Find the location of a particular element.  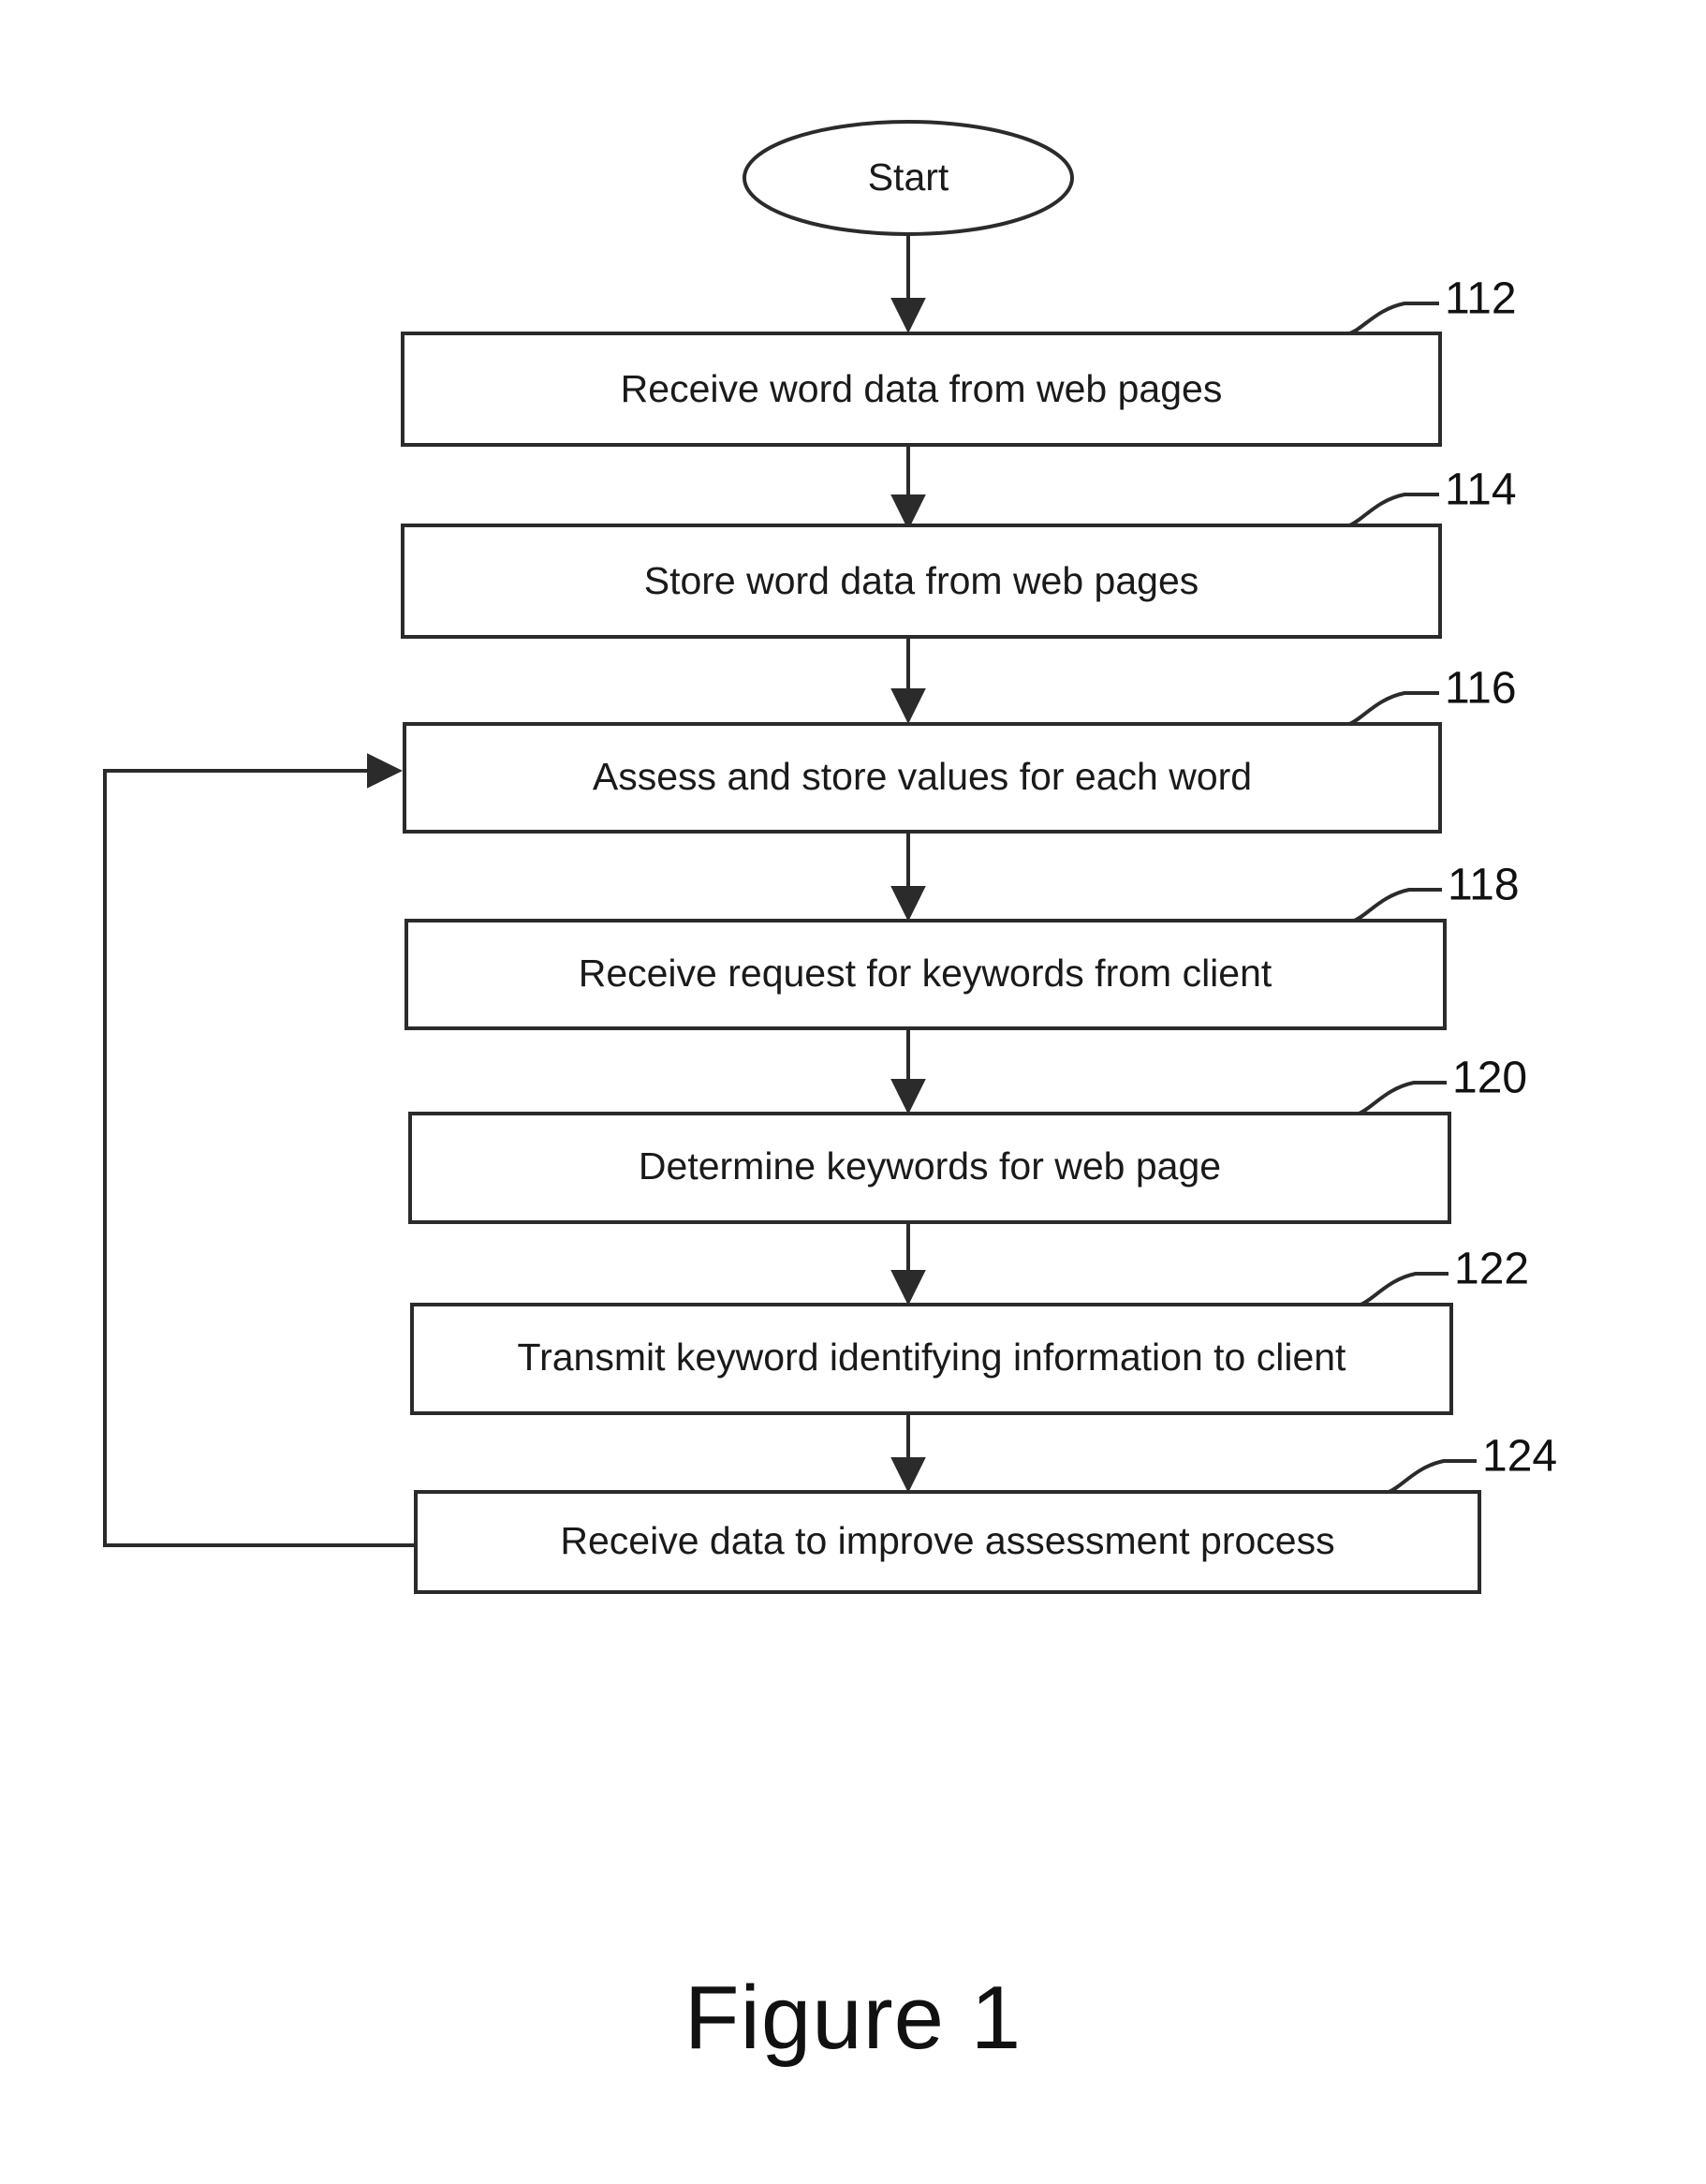

ref-label-124: 124 is located at coordinates (1519, 1457).